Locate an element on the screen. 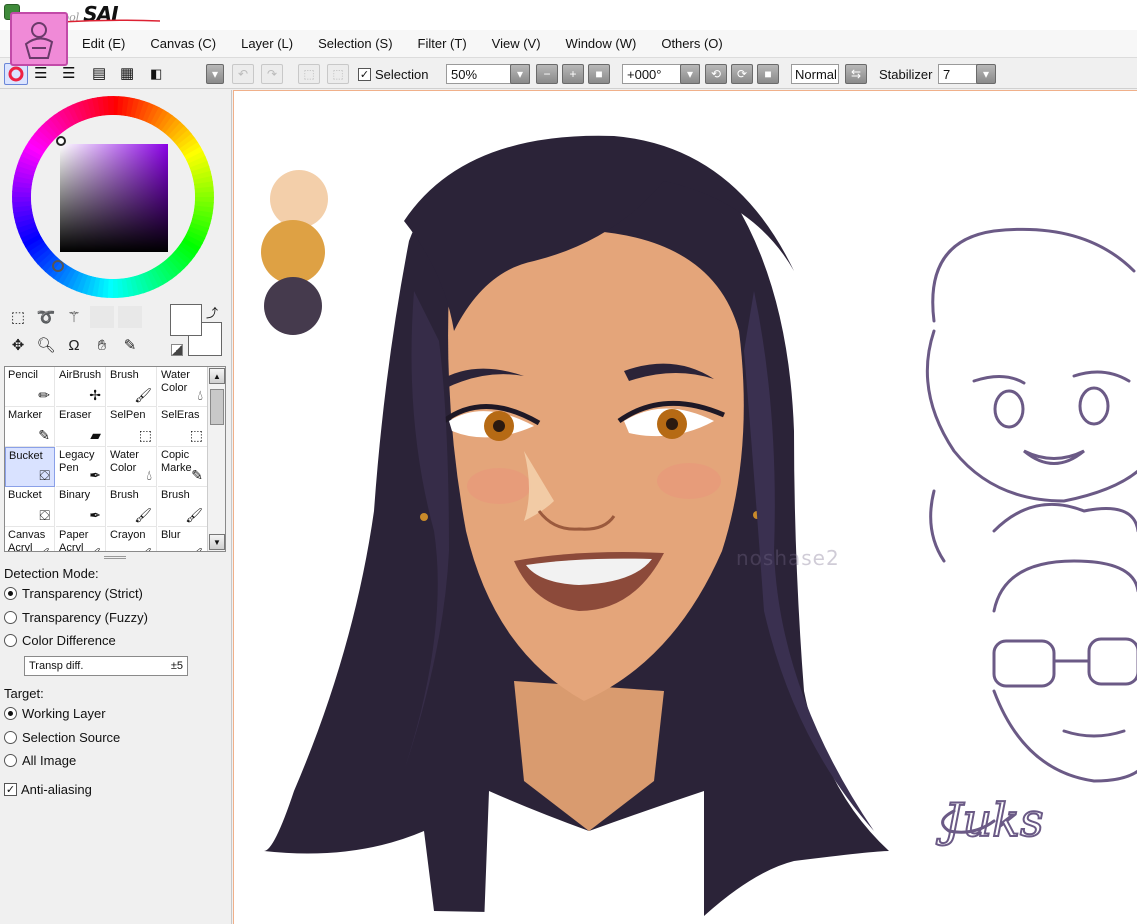  panel-resize-grip is located at coordinates (115, 557).